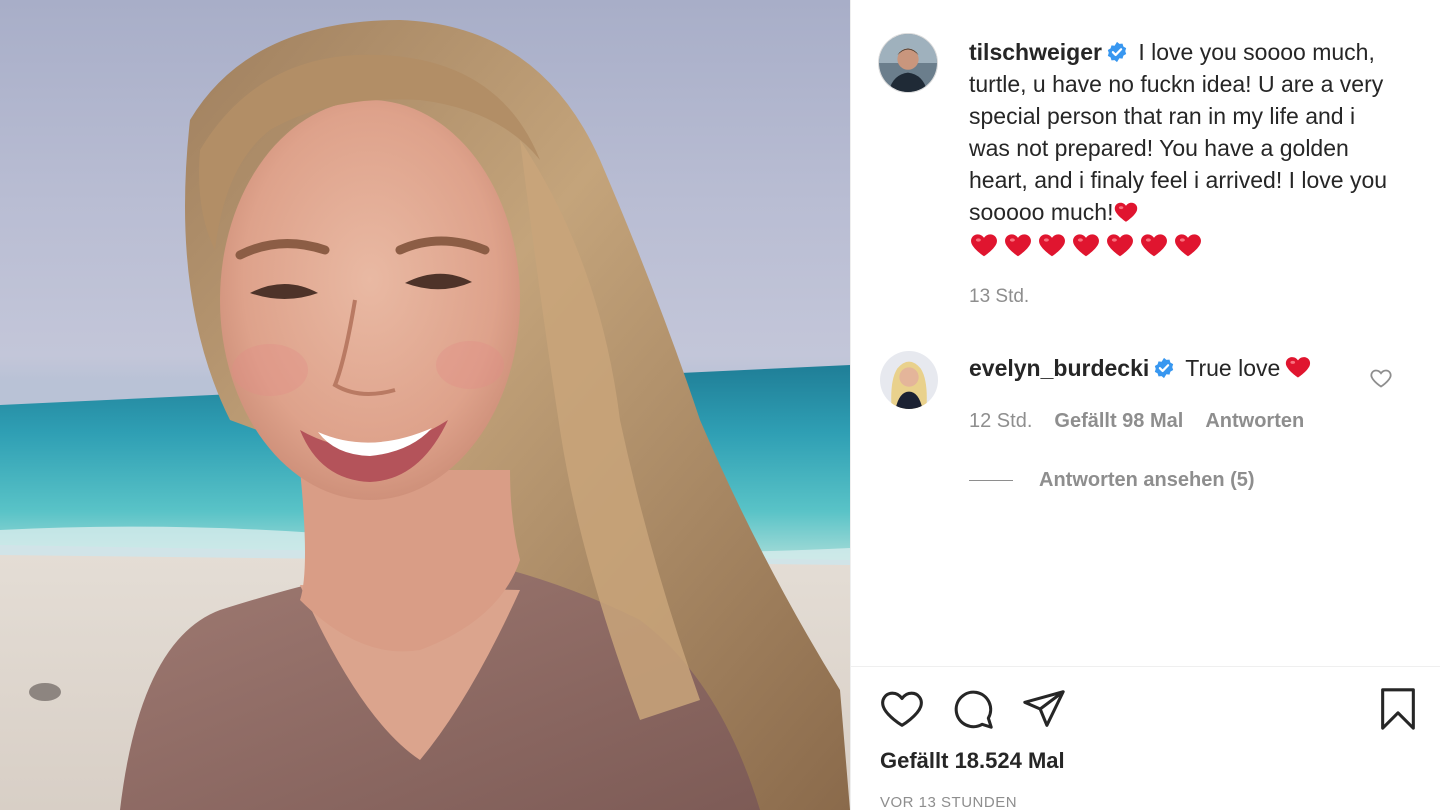  What do you see at coordinates (999, 297) in the screenshot?
I see `caption-time: 13 Std.` at bounding box center [999, 297].